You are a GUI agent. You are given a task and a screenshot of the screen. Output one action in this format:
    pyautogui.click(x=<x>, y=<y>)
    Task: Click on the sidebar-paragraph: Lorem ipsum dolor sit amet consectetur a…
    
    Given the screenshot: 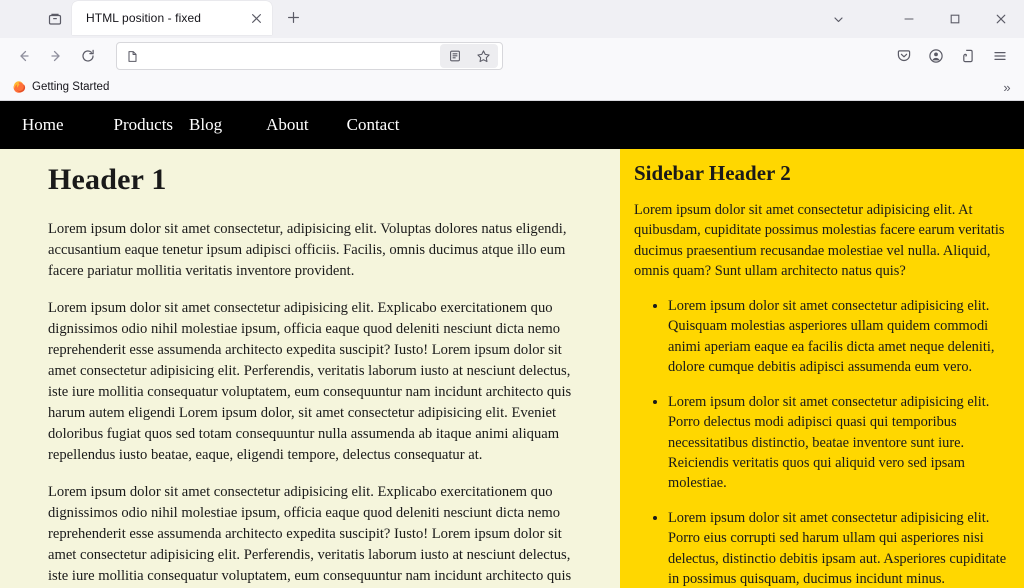 What is the action you would take?
    pyautogui.click(x=819, y=241)
    